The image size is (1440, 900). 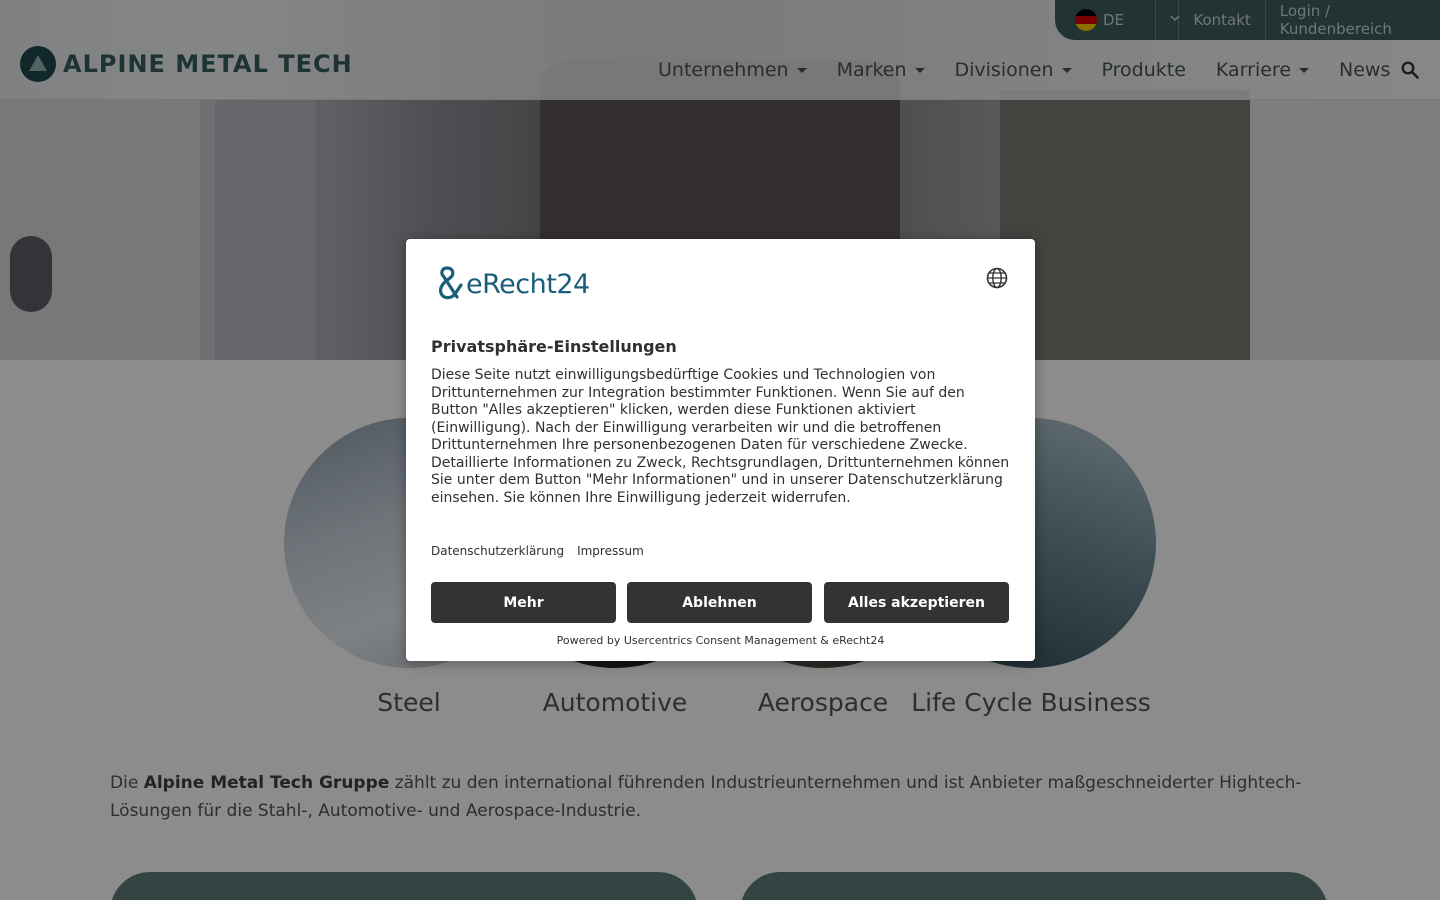 I want to click on dialog-title: Privatsphäre-Einstellungen, so click(x=554, y=346).